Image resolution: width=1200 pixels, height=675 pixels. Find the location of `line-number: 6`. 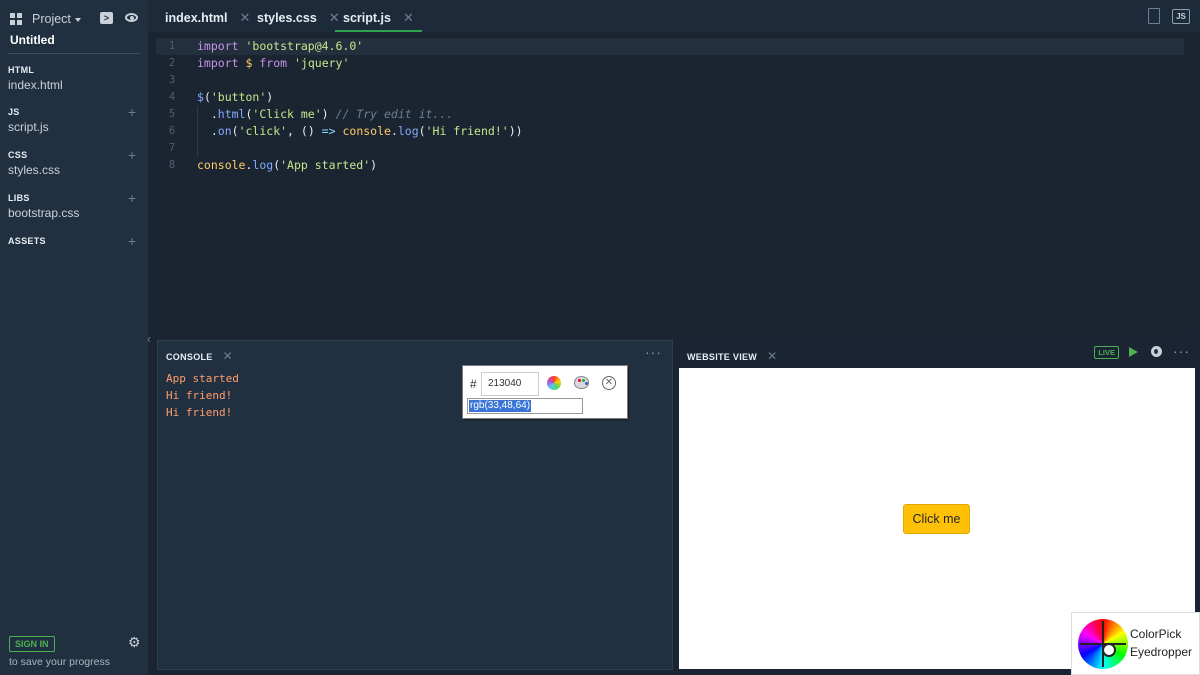

line-number: 6 is located at coordinates (172, 131).